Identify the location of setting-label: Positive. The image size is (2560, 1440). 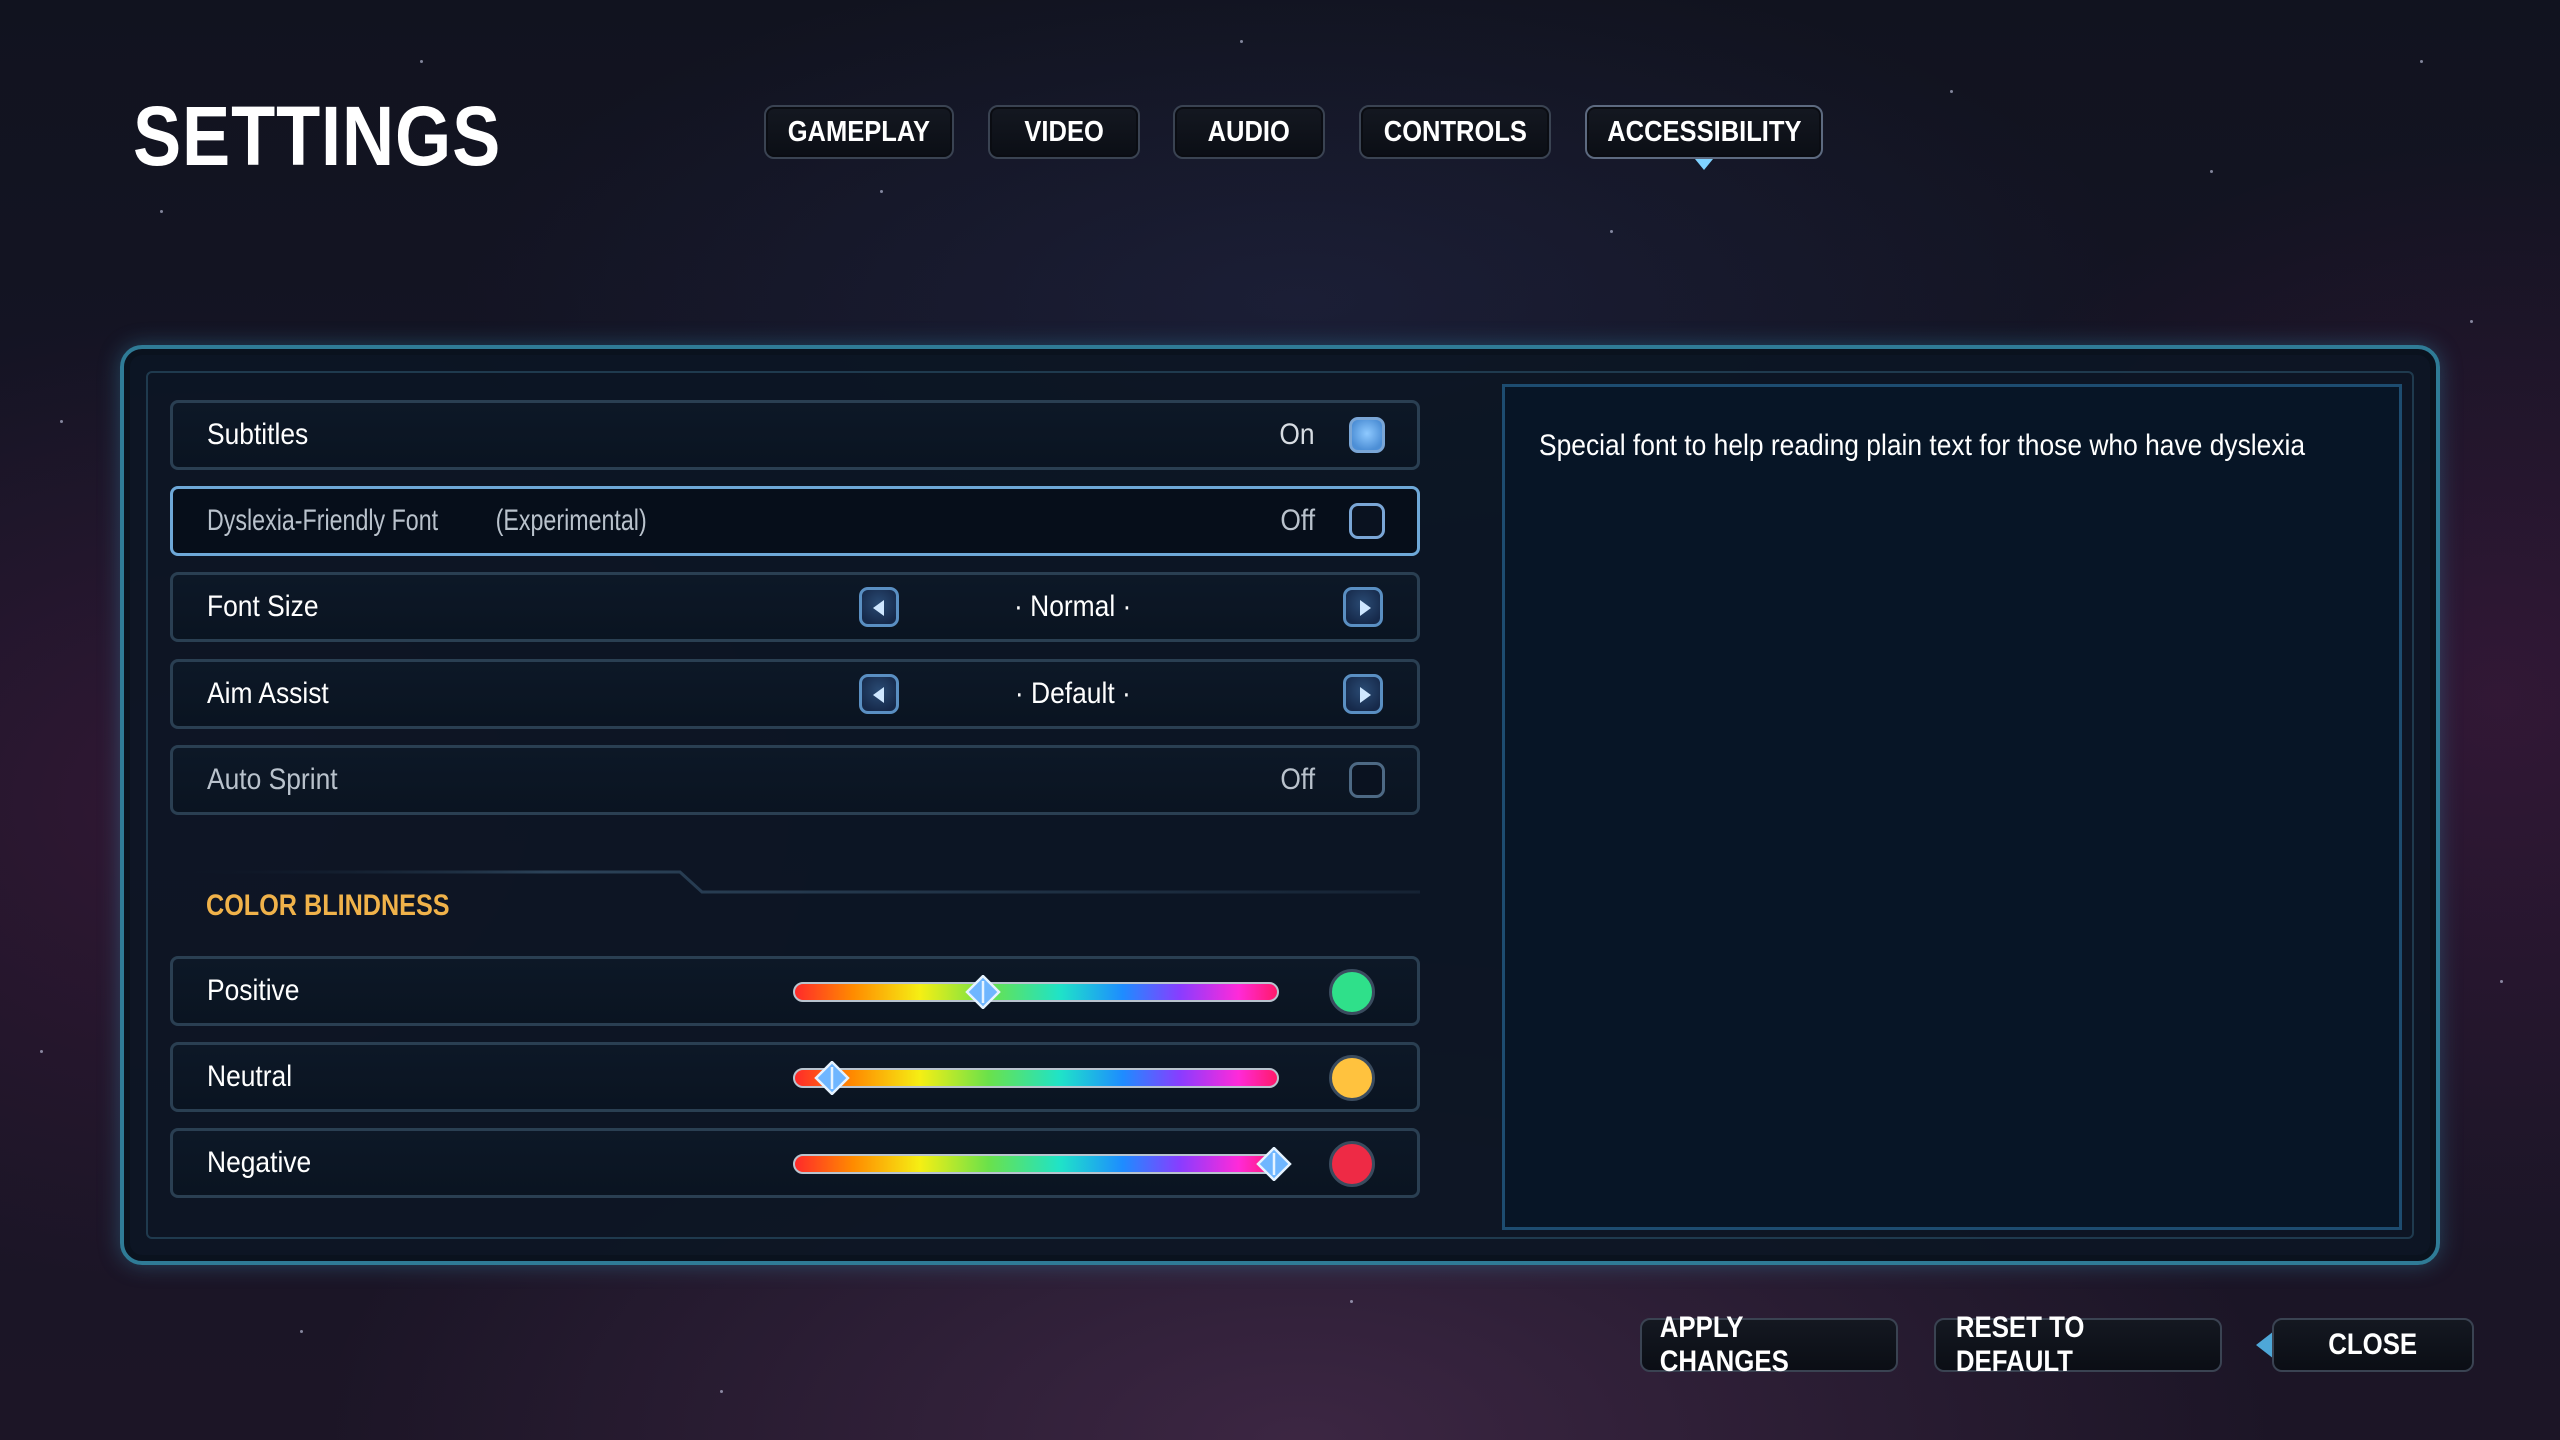
(253, 990).